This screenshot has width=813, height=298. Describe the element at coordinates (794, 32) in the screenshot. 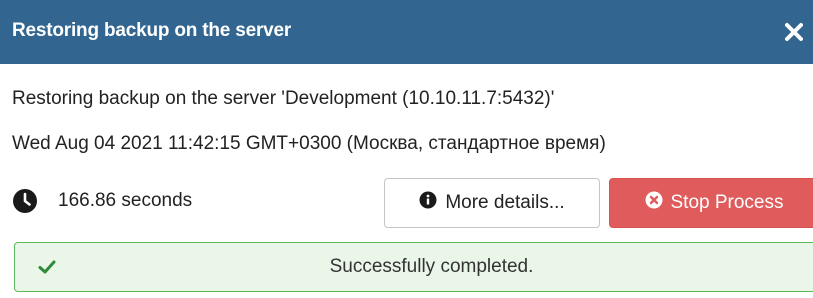

I see `close-icon` at that location.